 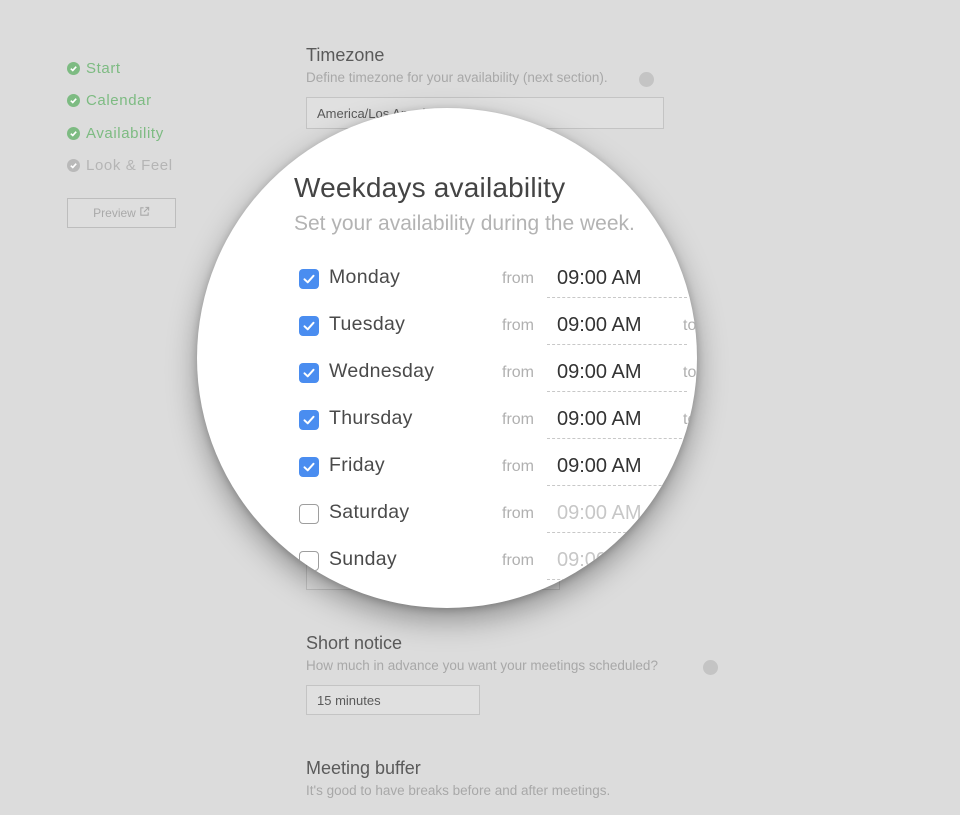 What do you see at coordinates (363, 768) in the screenshot?
I see `meeting-buffer-title: Meeting buffer` at bounding box center [363, 768].